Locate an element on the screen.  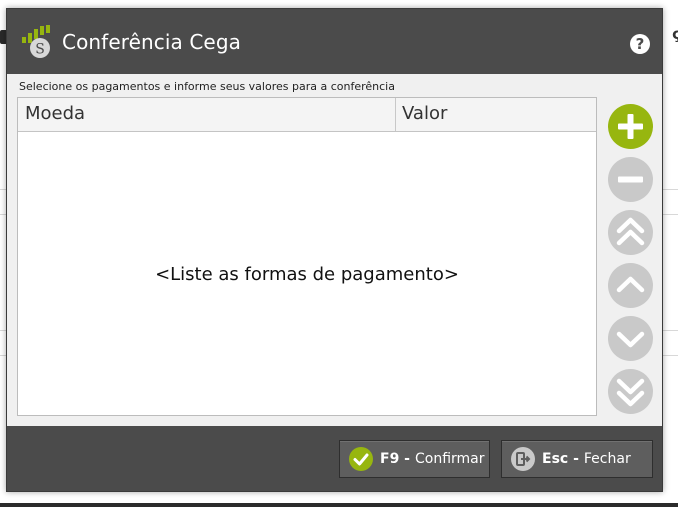
table-header: Moeda Valor is located at coordinates (307, 115).